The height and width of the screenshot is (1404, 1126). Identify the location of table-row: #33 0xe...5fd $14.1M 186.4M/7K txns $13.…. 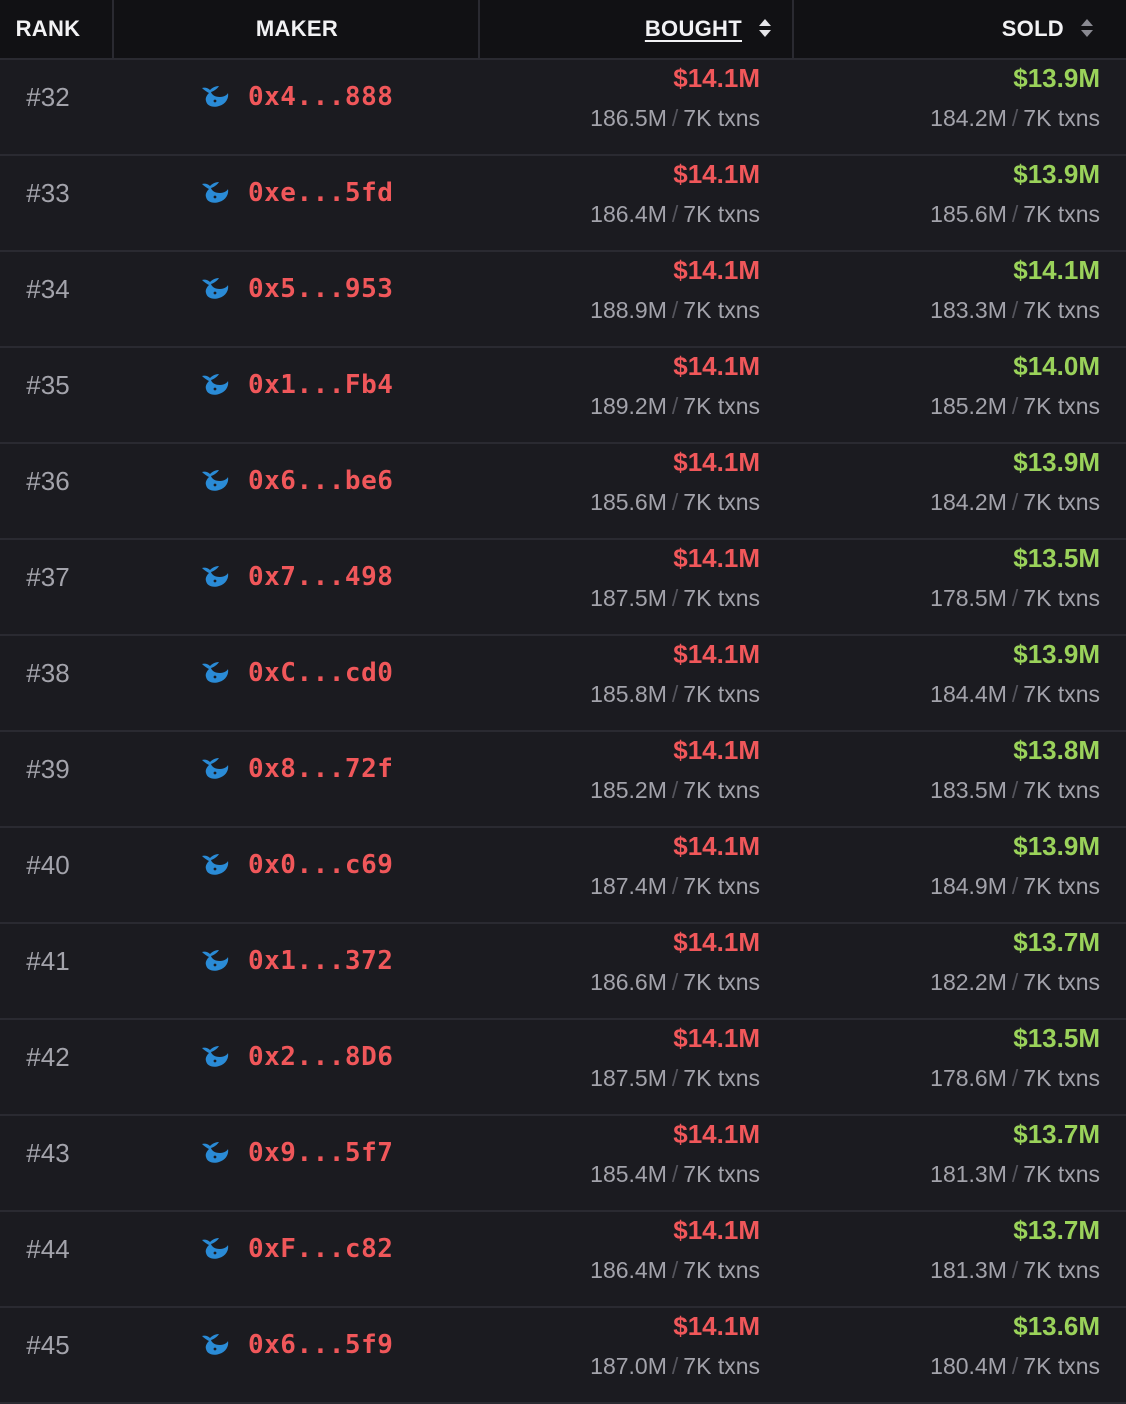
(563, 204).